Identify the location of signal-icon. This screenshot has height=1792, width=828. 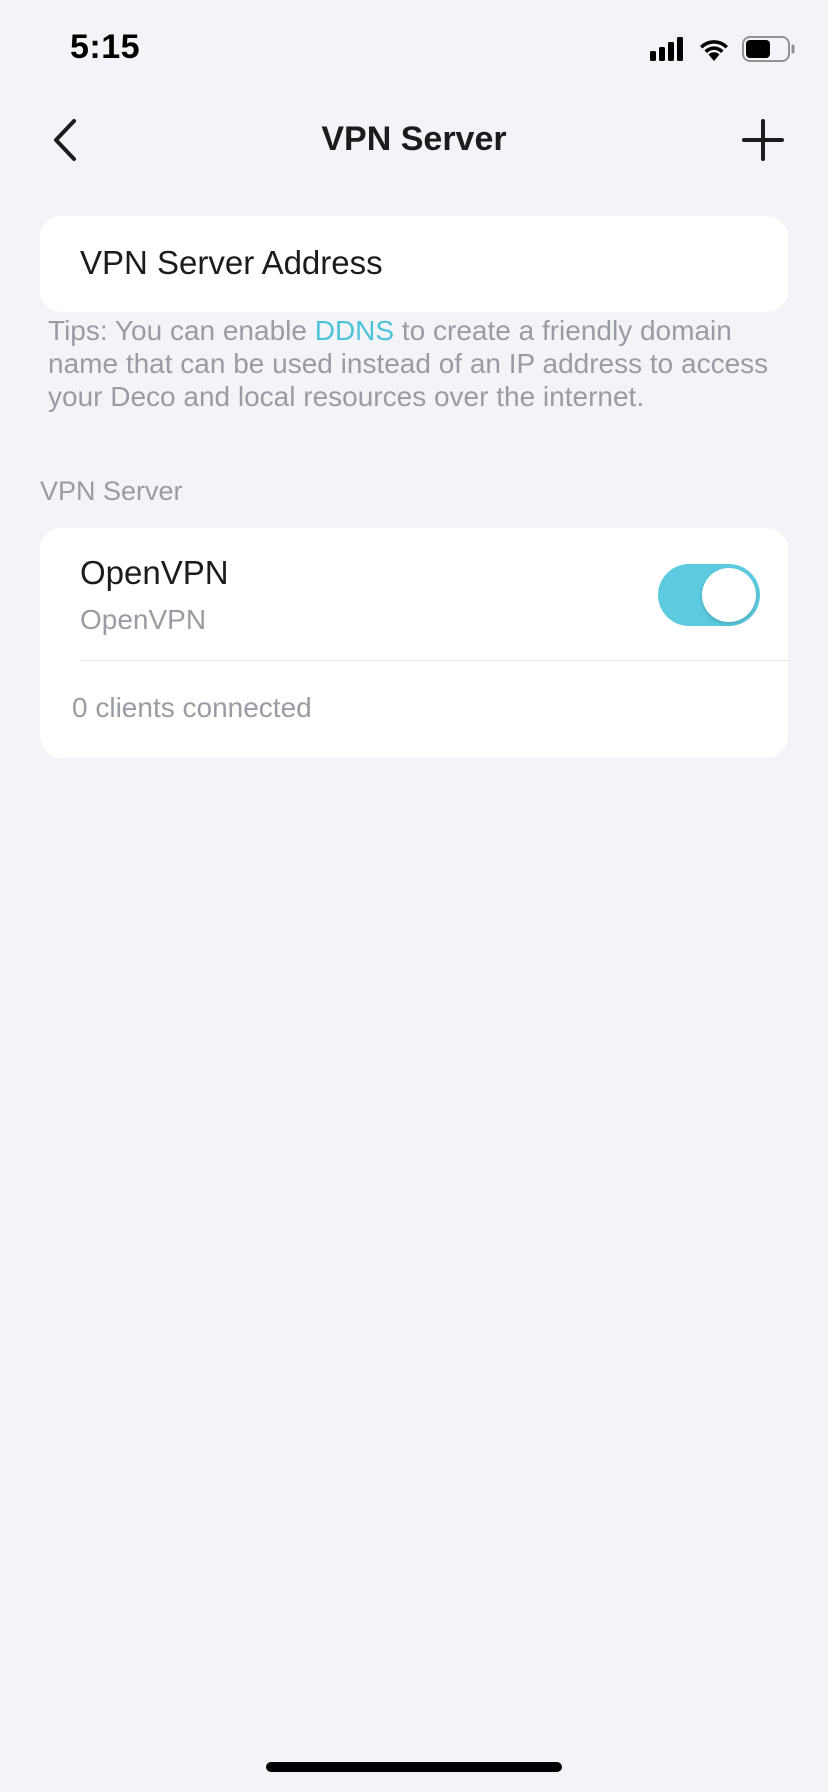
(666, 49).